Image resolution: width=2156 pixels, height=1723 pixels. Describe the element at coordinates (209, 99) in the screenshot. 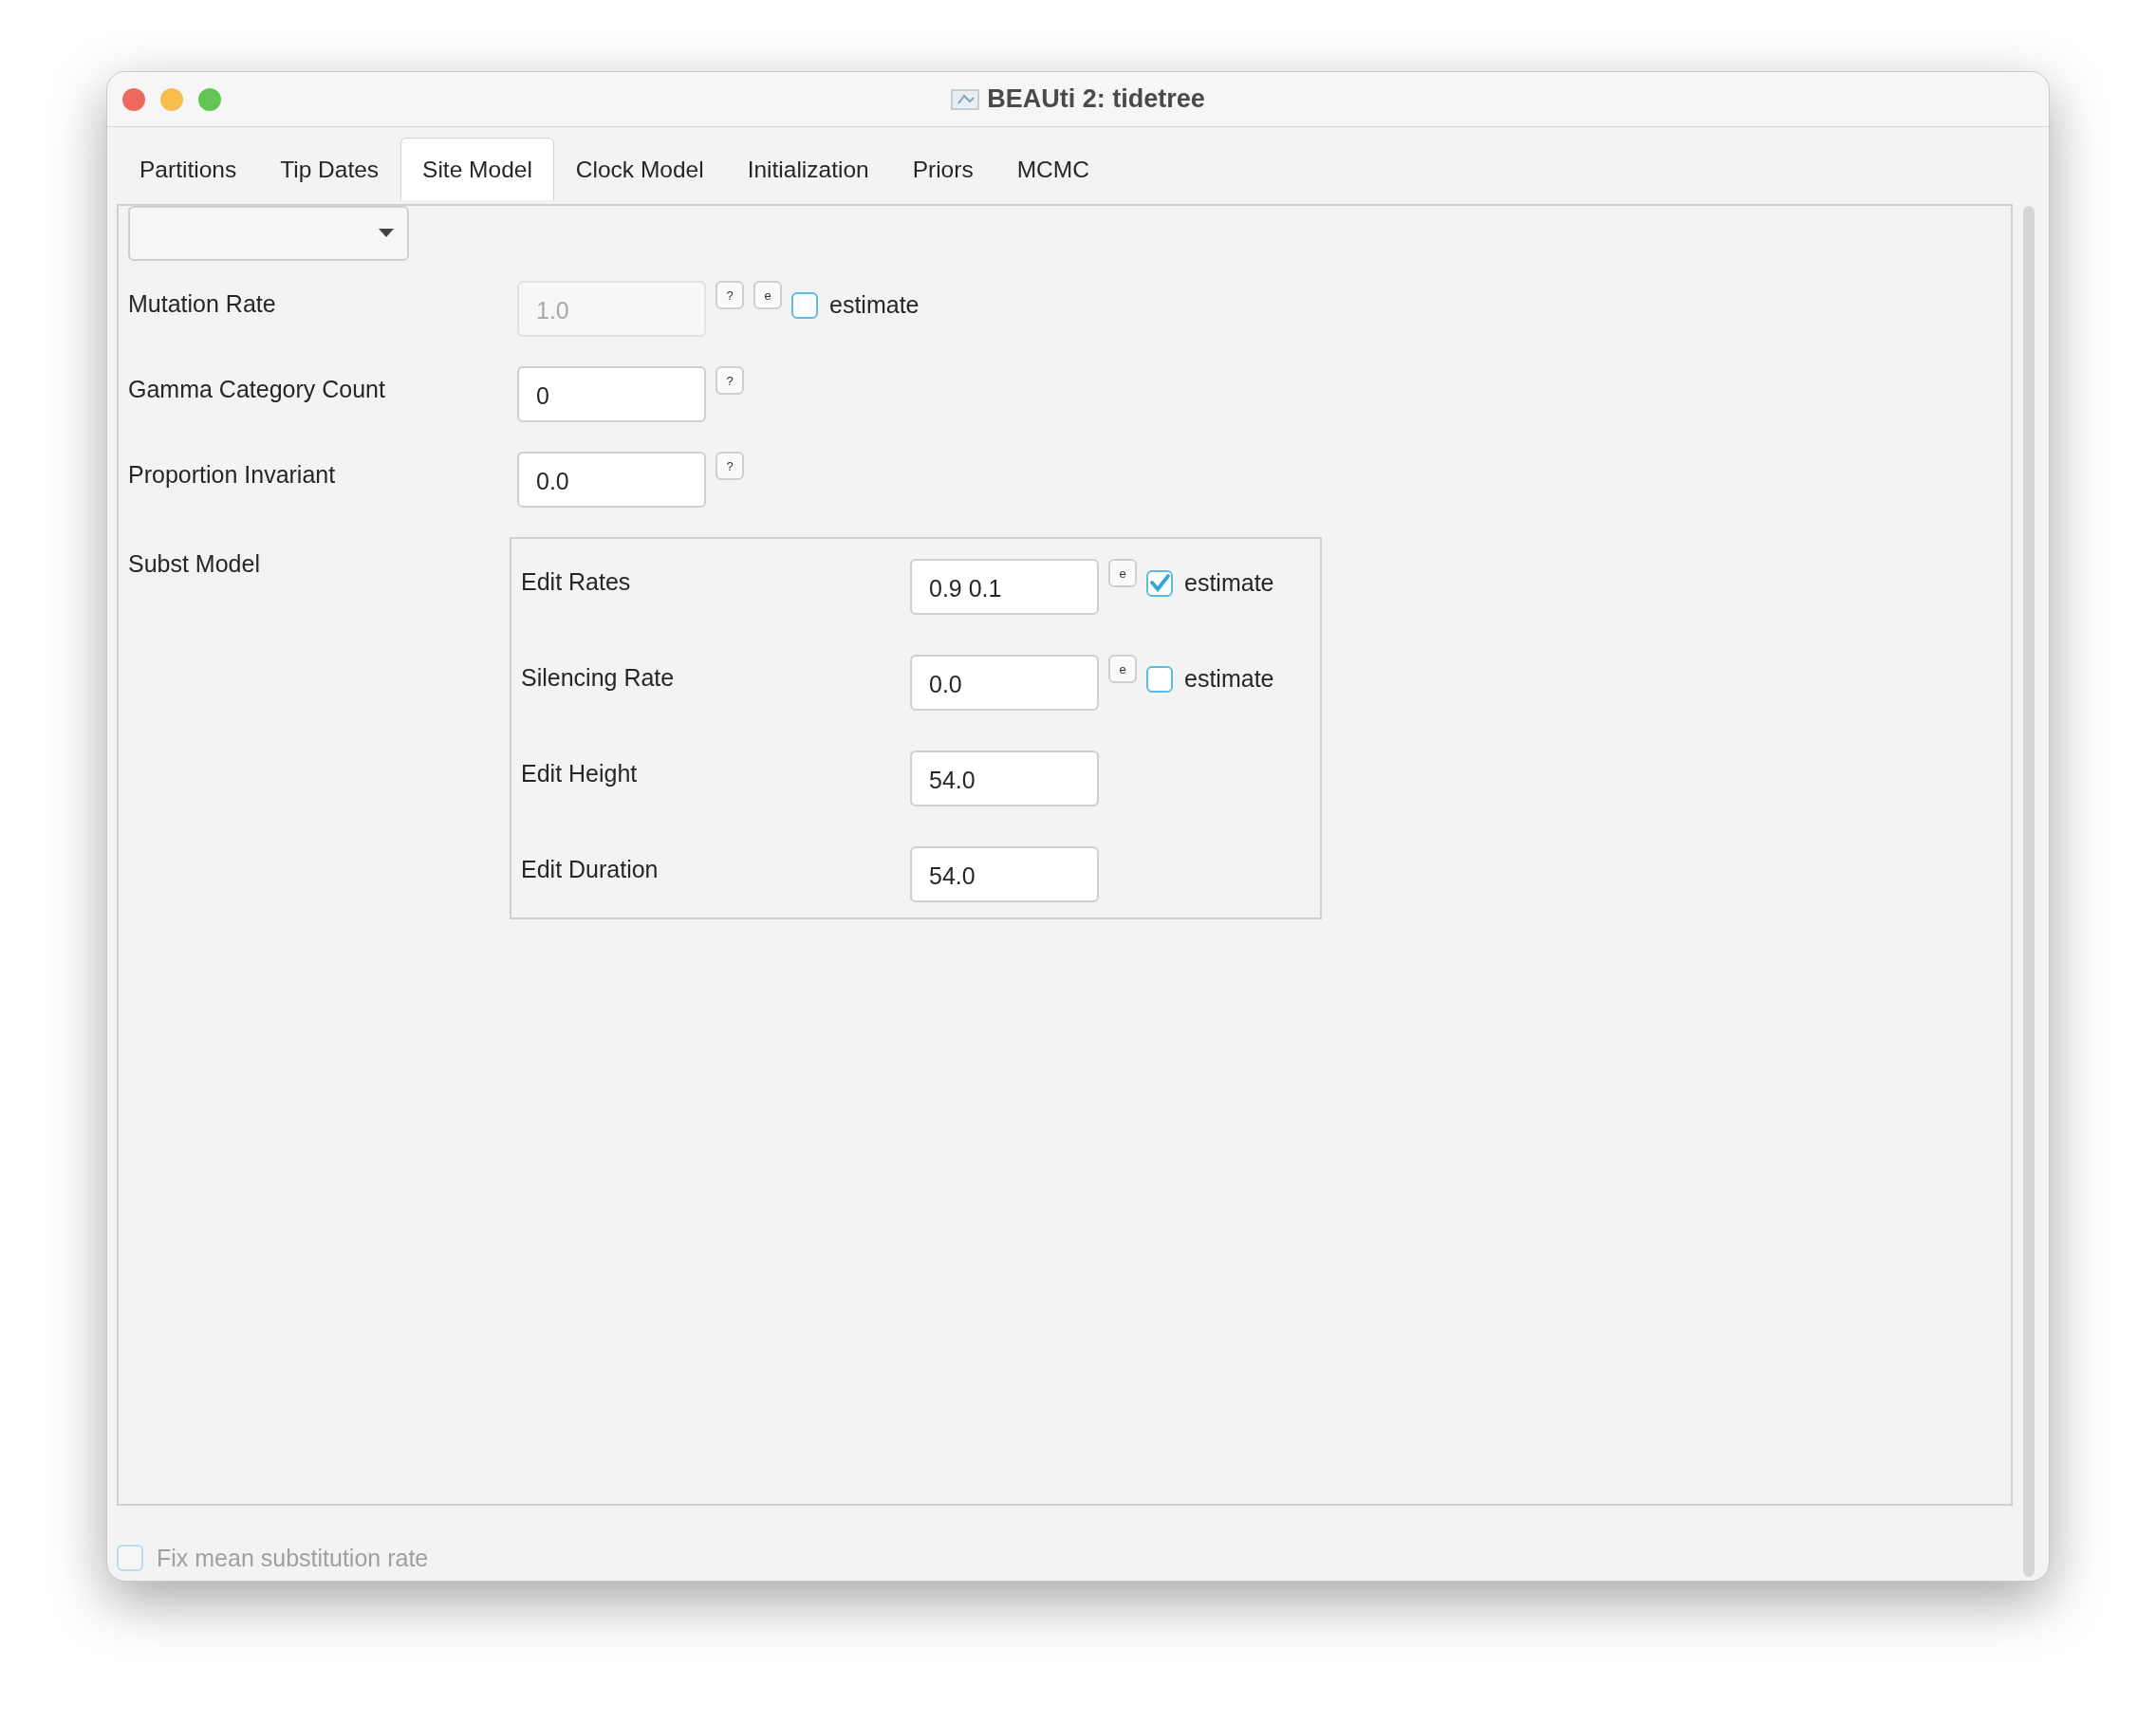

I see `zoom-button` at that location.